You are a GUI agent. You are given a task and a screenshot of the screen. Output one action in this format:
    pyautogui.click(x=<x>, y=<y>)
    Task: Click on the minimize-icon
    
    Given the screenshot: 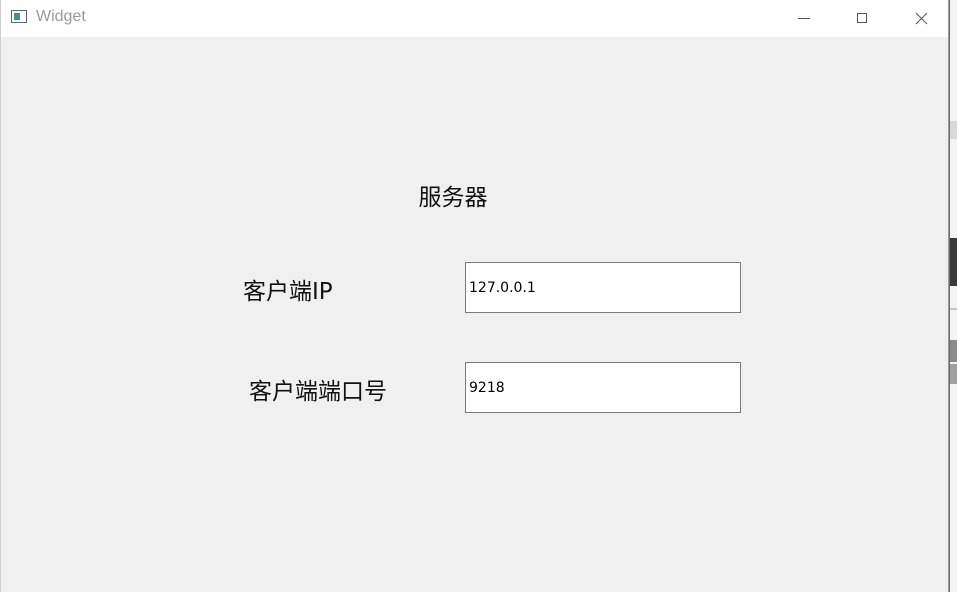 What is the action you would take?
    pyautogui.click(x=804, y=18)
    